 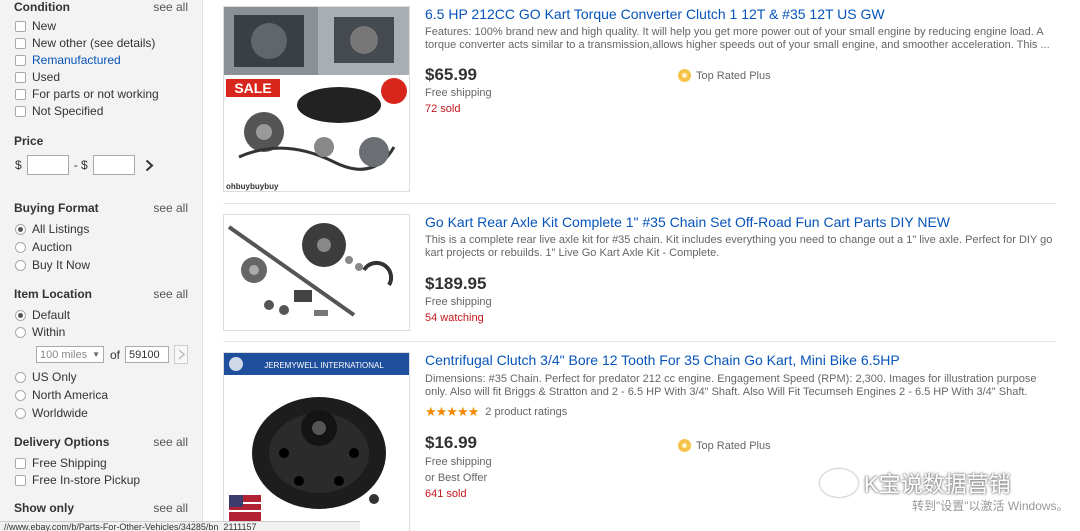 I want to click on buying-format-buy-it-now-radio: Buy It Now, so click(x=52, y=265).